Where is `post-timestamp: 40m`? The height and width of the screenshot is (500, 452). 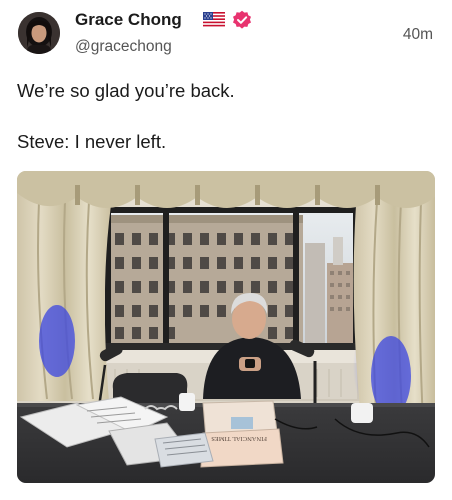 post-timestamp: 40m is located at coordinates (418, 35).